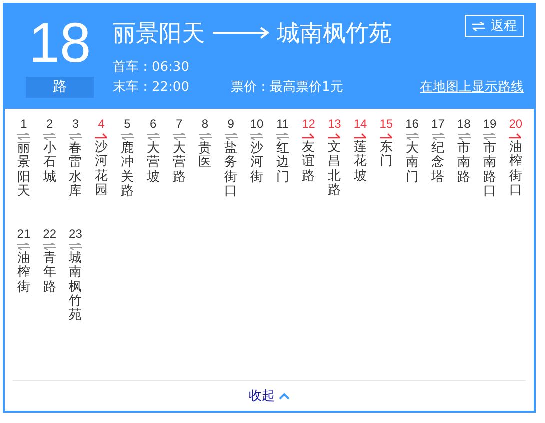  I want to click on stop-number: 12, so click(309, 125).